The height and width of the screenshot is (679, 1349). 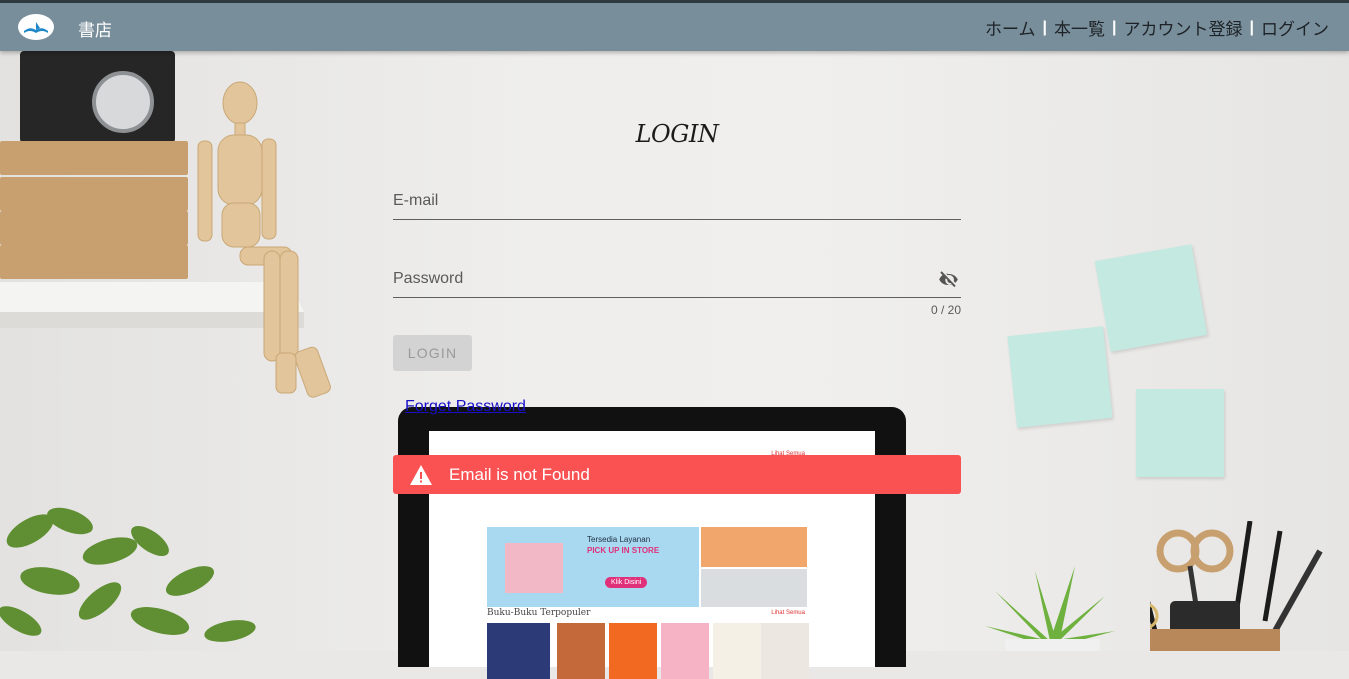 What do you see at coordinates (1010, 27) in the screenshot?
I see `nav-home-link: ホーム` at bounding box center [1010, 27].